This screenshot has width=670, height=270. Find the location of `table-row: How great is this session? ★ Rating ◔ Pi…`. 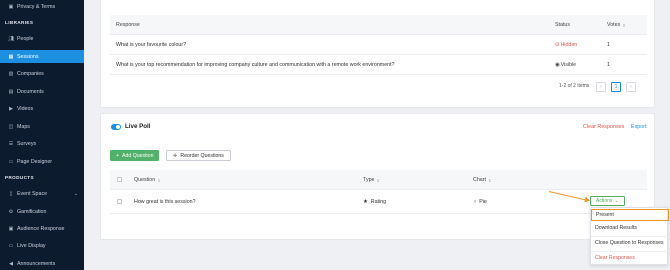

table-row: How great is this session? ★ Rating ◔ Pi… is located at coordinates (378, 202).